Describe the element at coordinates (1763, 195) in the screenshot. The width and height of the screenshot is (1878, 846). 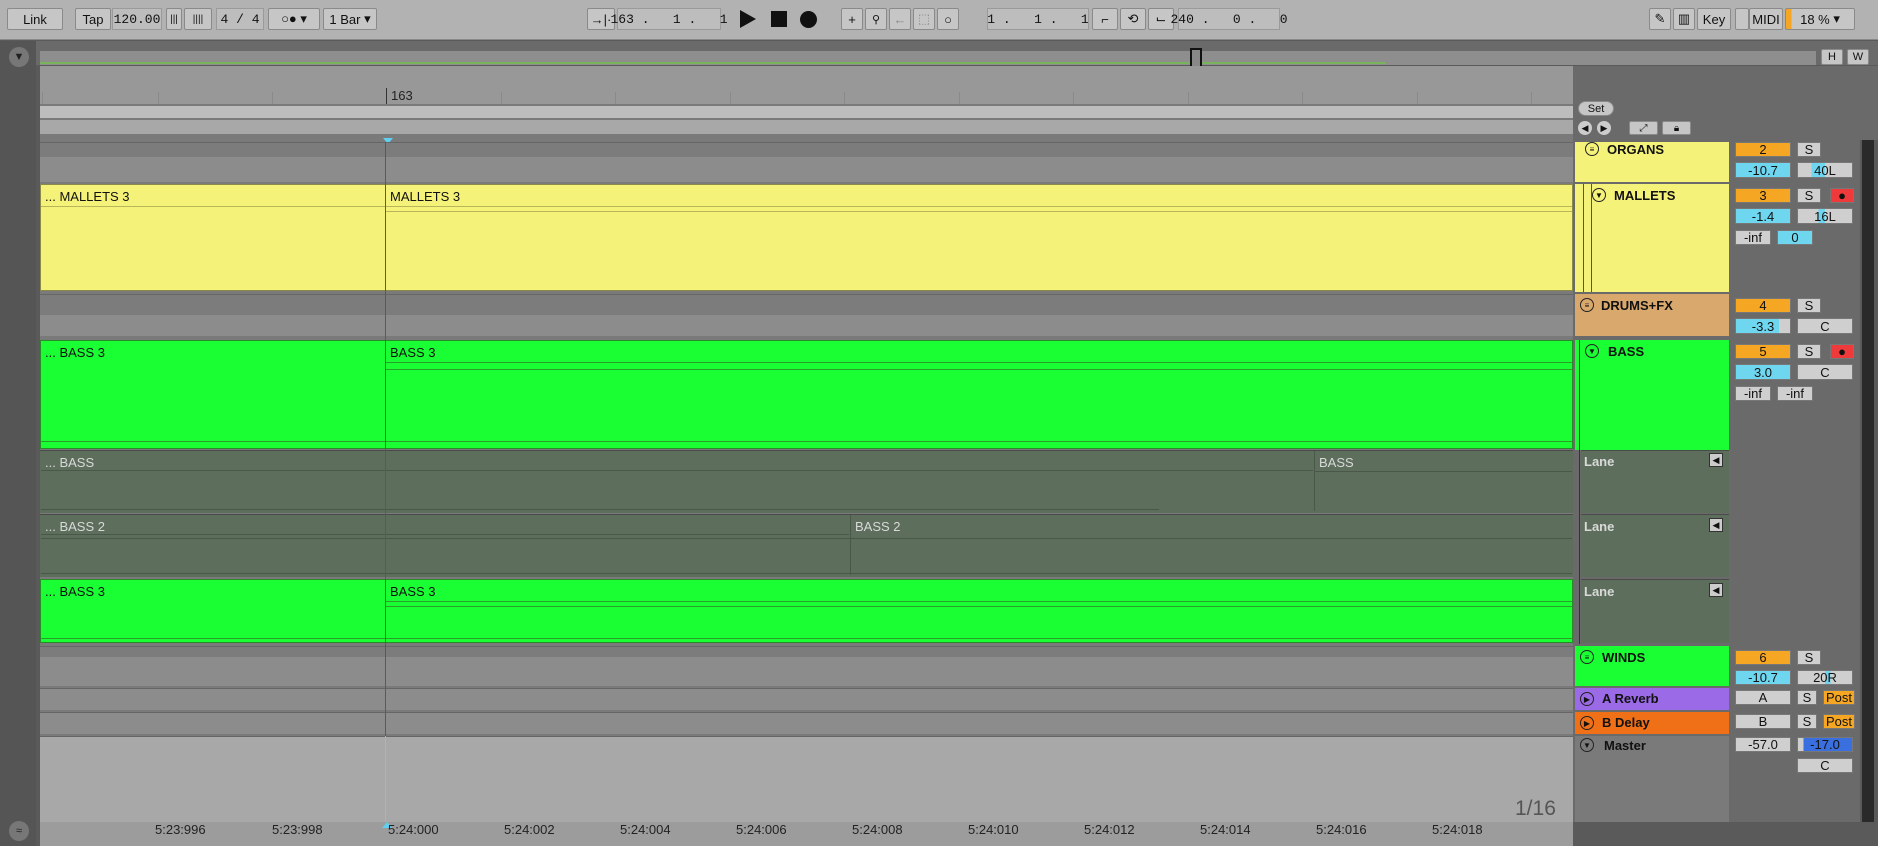
I see `mallets-track-number: 3` at that location.